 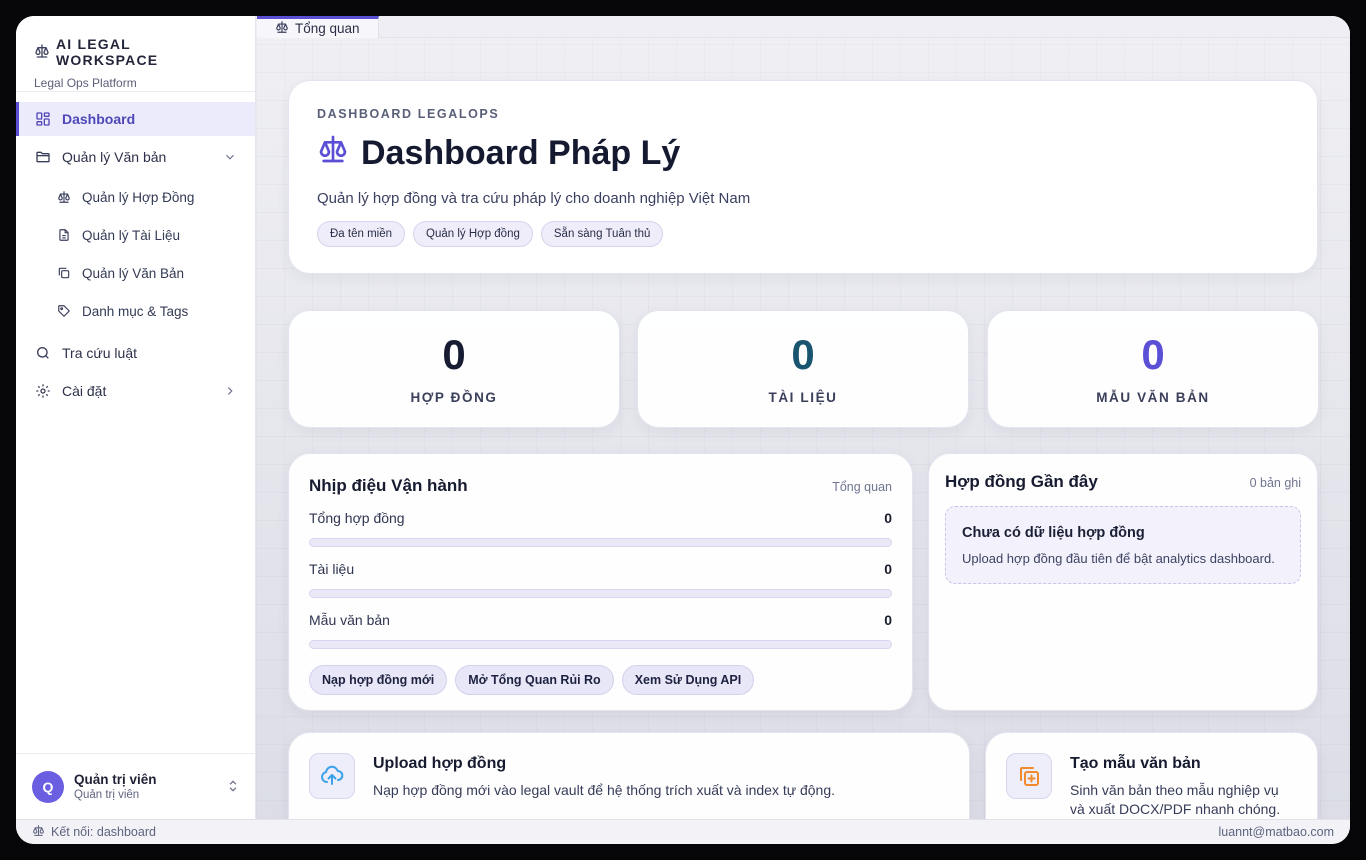 I want to click on sidebar-item-label: Cài đặt, so click(x=84, y=391).